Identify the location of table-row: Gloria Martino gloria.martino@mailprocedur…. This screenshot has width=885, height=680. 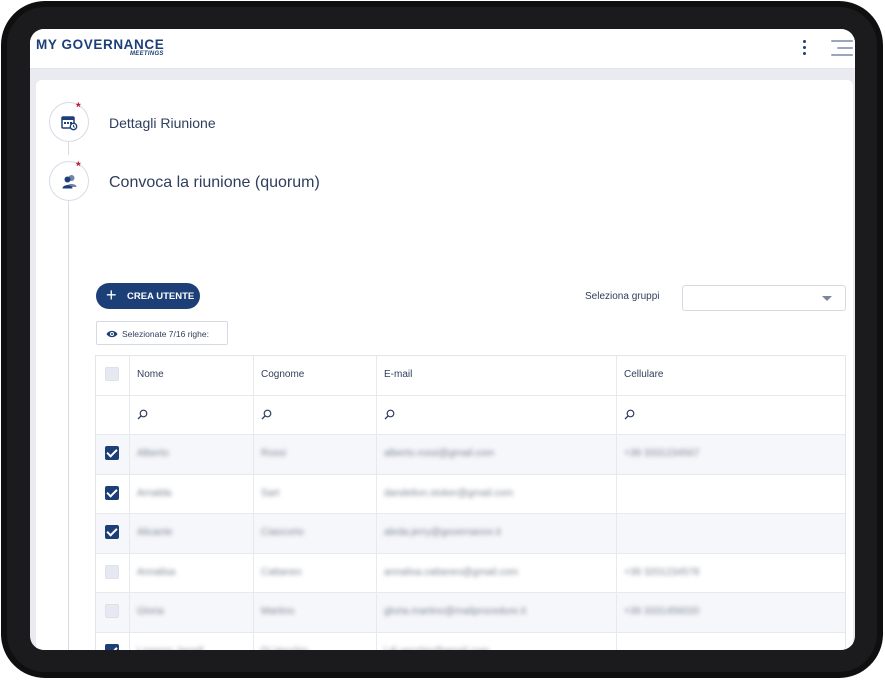
(470, 613).